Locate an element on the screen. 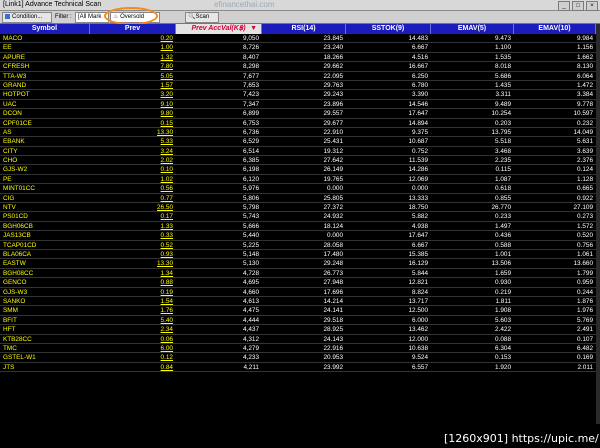 The image size is (600, 448). cell-prev: 0.20 is located at coordinates (133, 38).